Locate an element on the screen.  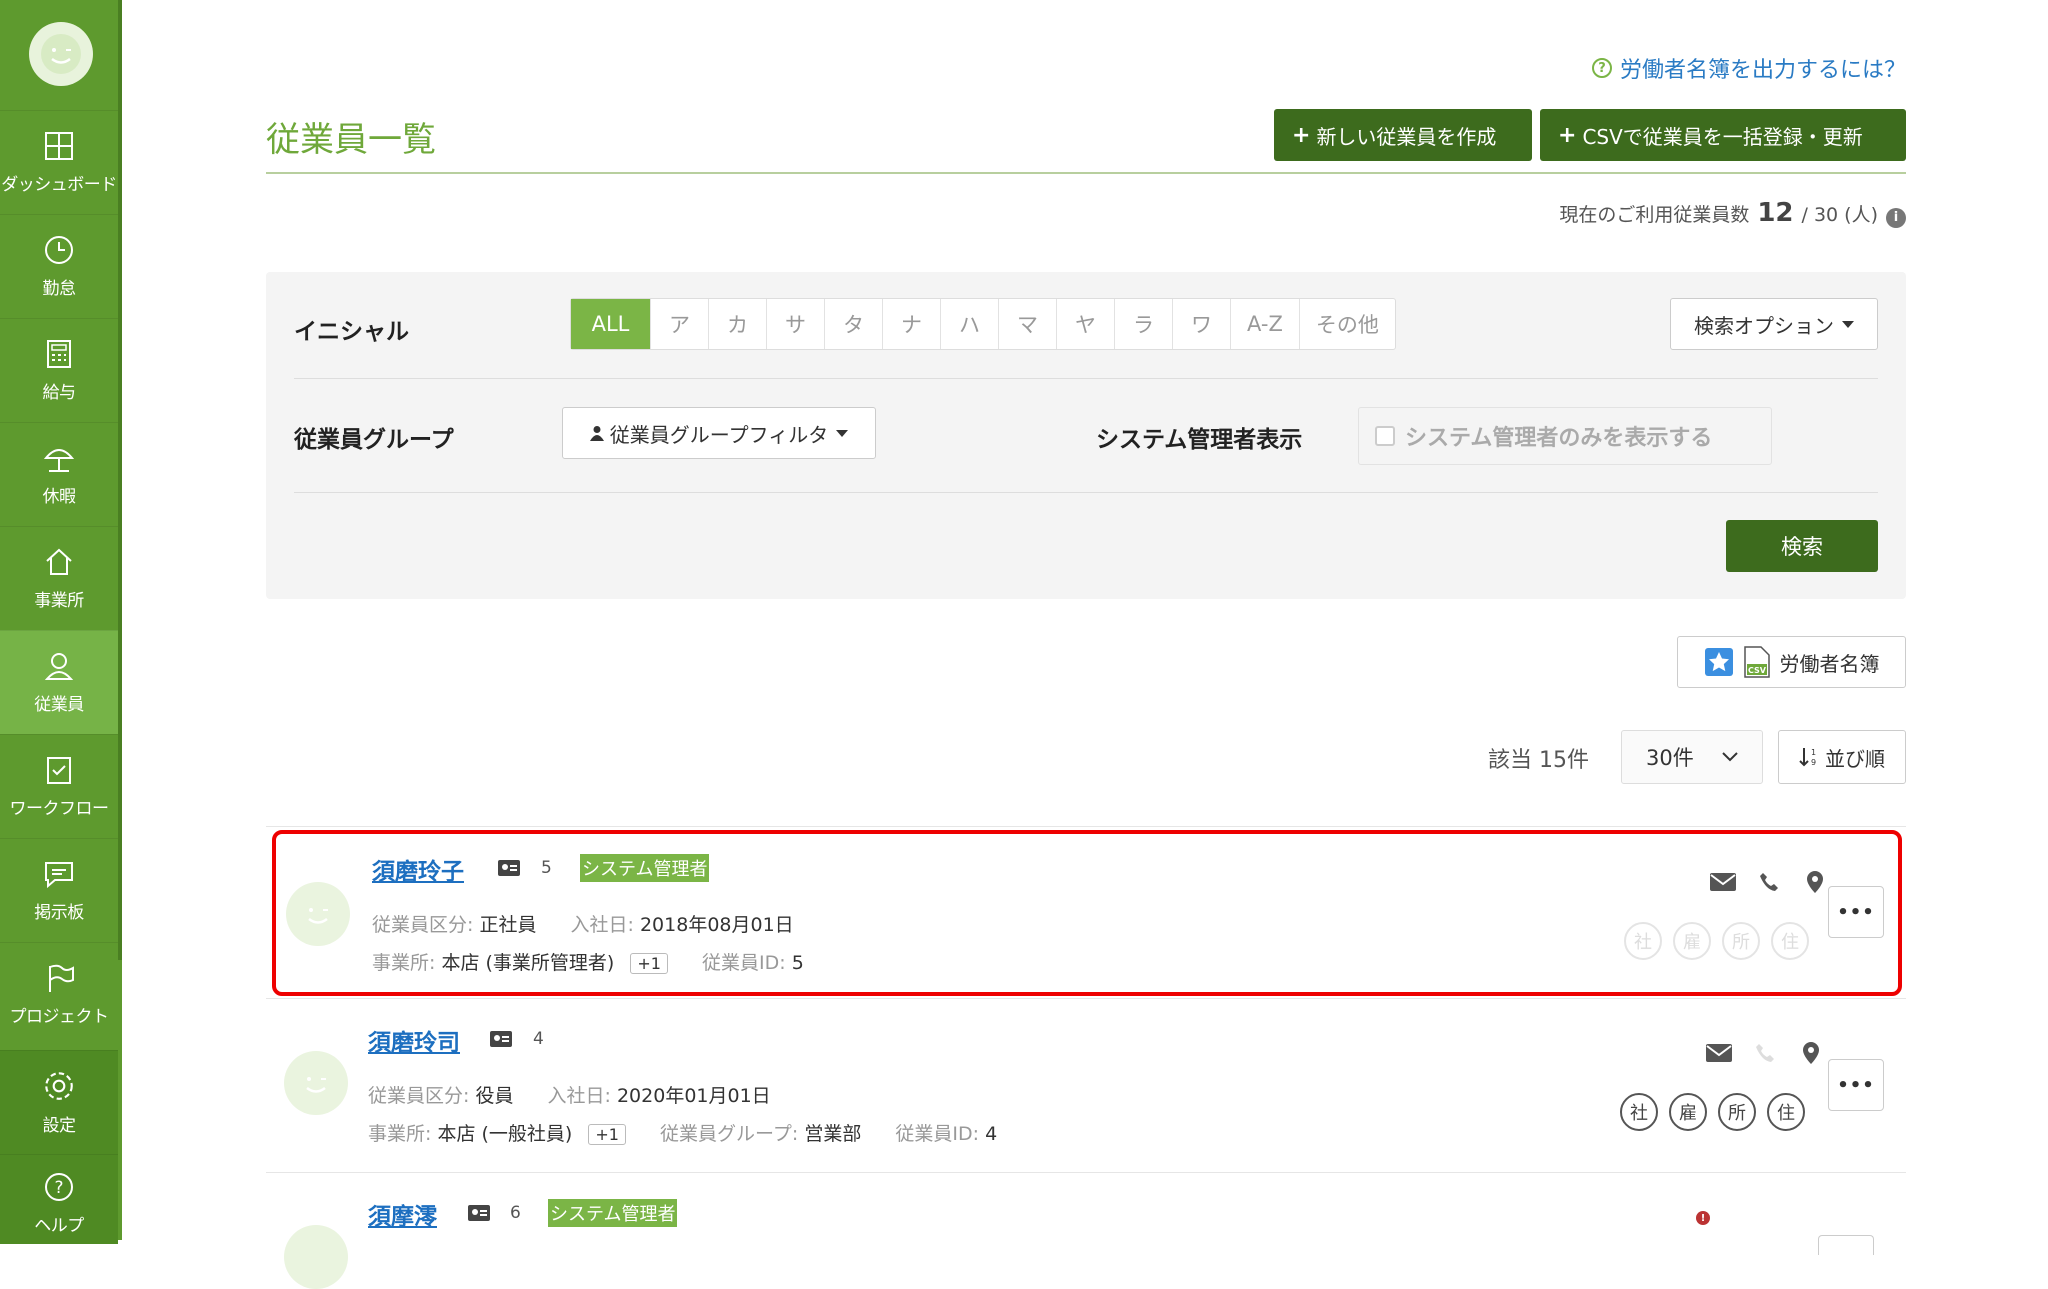
sidebar-item-label: ダッシュボード is located at coordinates (59, 185).